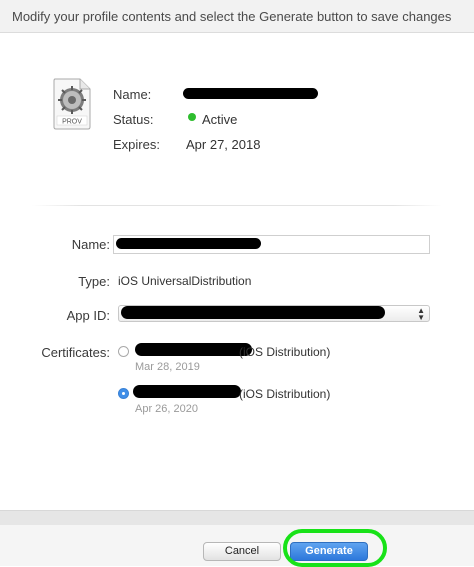 The width and height of the screenshot is (474, 567). What do you see at coordinates (253, 312) in the screenshot?
I see `redacted-app-id-value` at bounding box center [253, 312].